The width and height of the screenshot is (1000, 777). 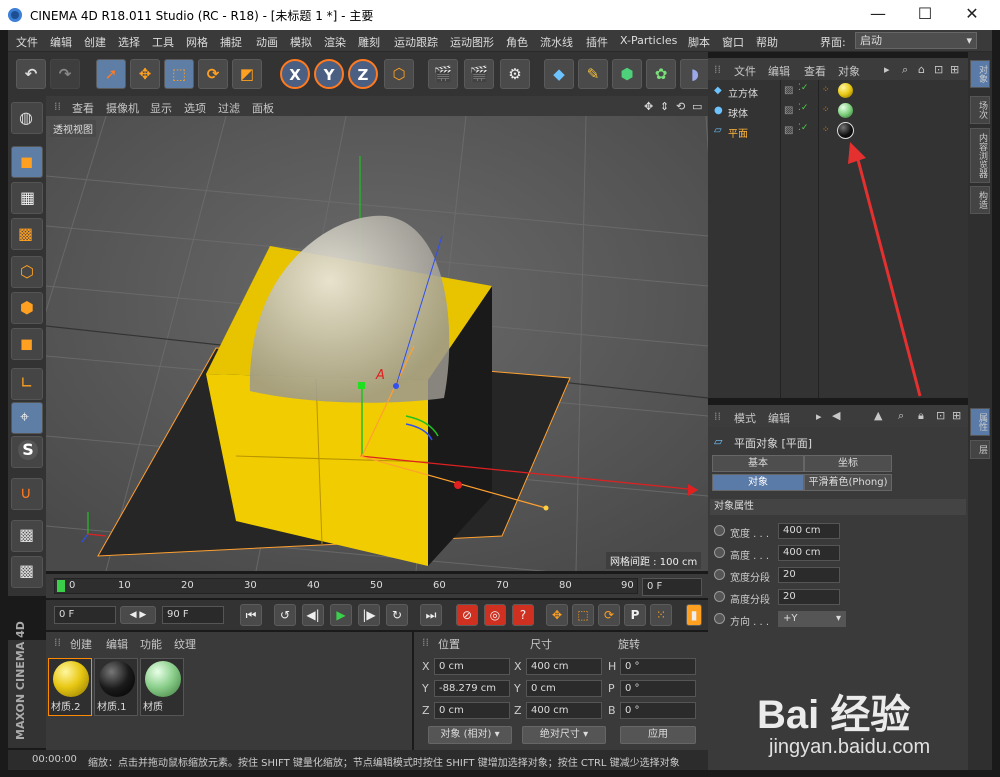 What do you see at coordinates (925, 15) in the screenshot?
I see `maximize-button: ☐` at bounding box center [925, 15].